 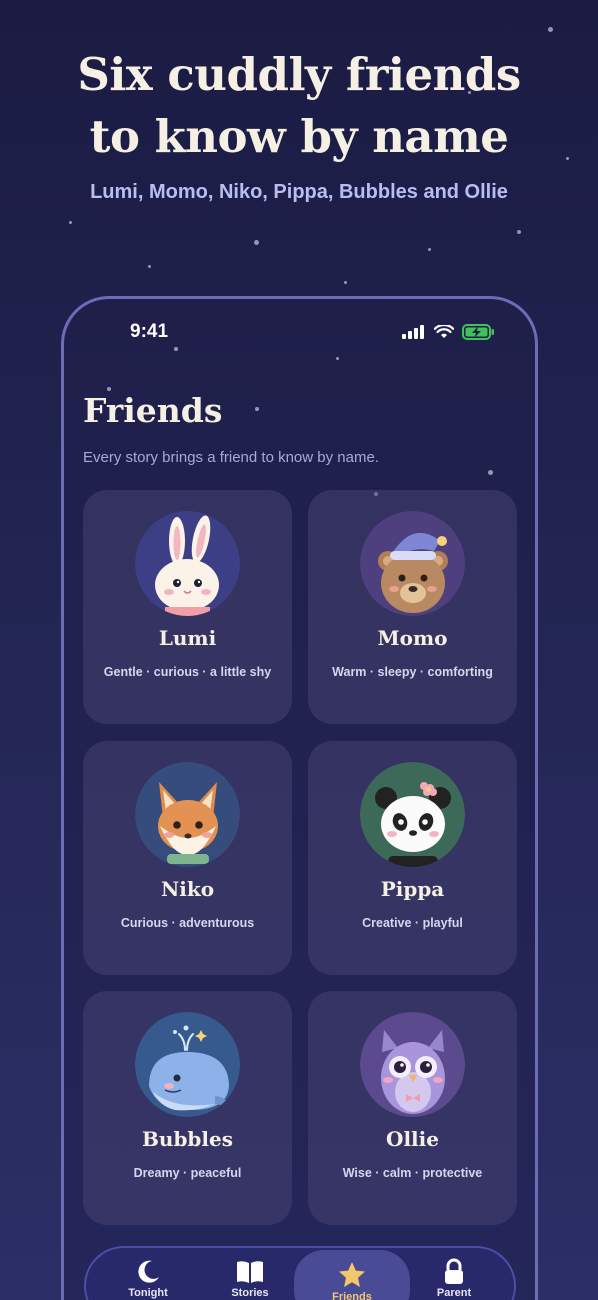 I want to click on tab-label: Parent, so click(x=454, y=1293).